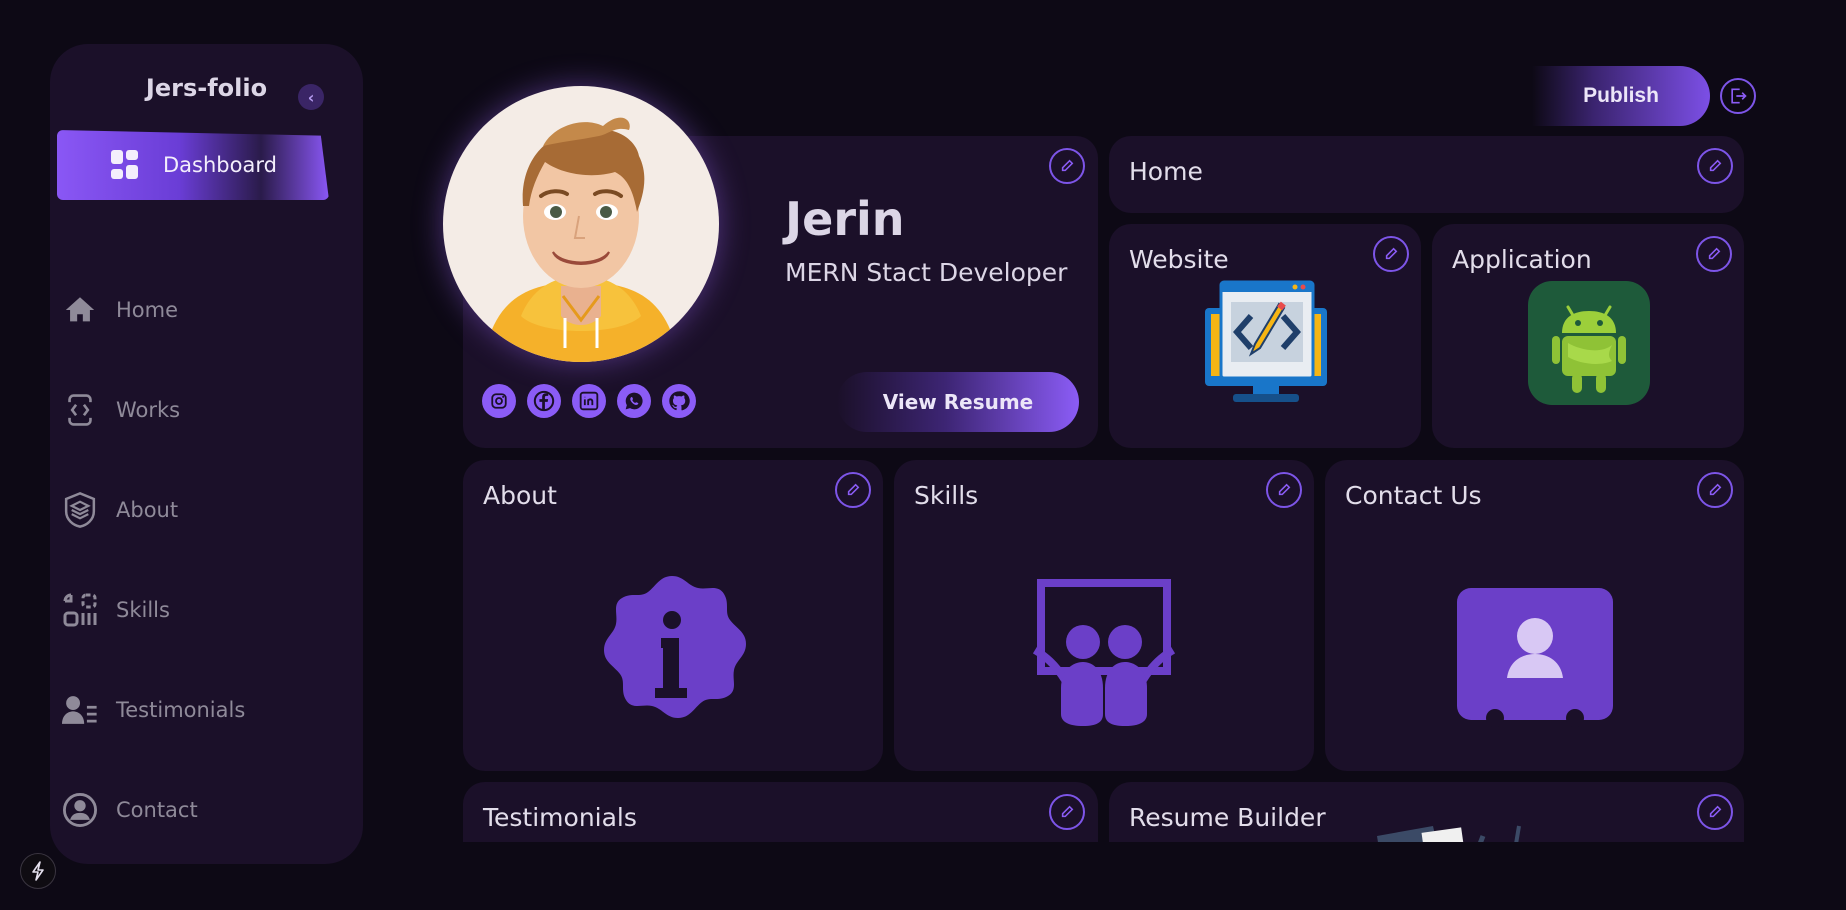  Describe the element at coordinates (520, 495) in the screenshot. I see `card-title: About` at that location.